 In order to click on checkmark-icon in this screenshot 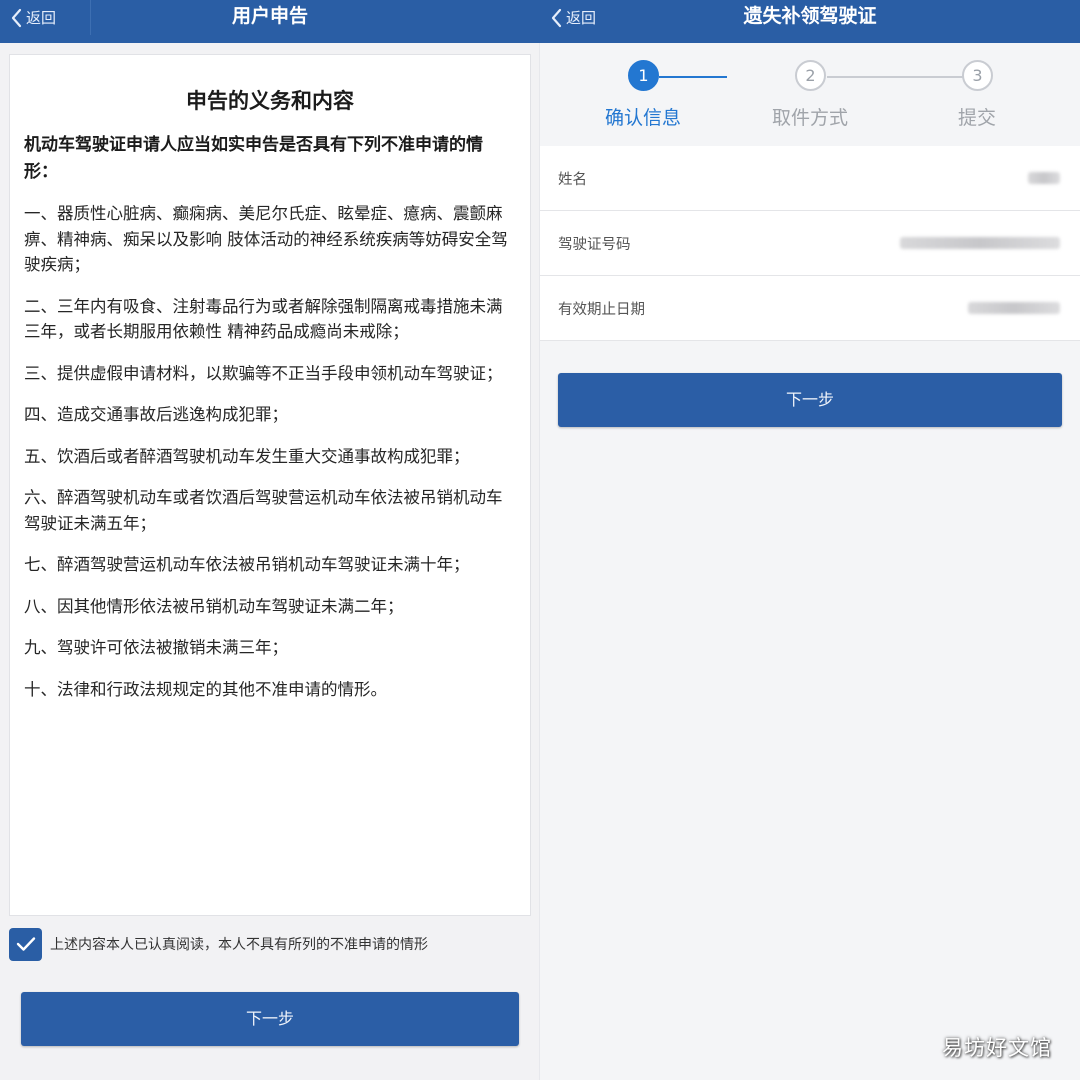, I will do `click(25, 944)`.